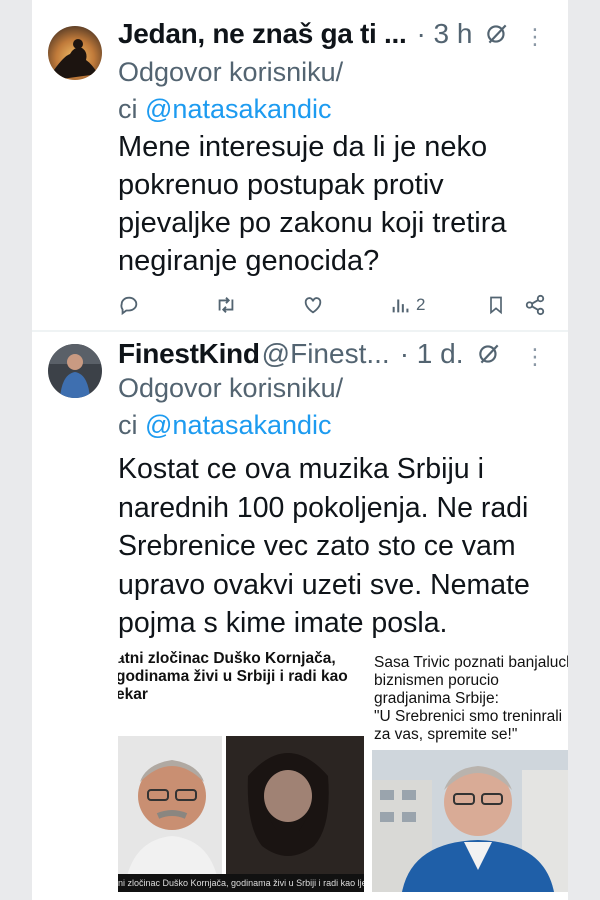 The width and height of the screenshot is (600, 900). I want to click on views-button: 2, so click(407, 305).